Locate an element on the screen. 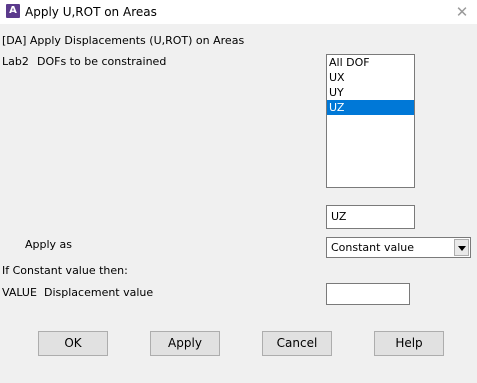  apply-button: Apply is located at coordinates (185, 343).